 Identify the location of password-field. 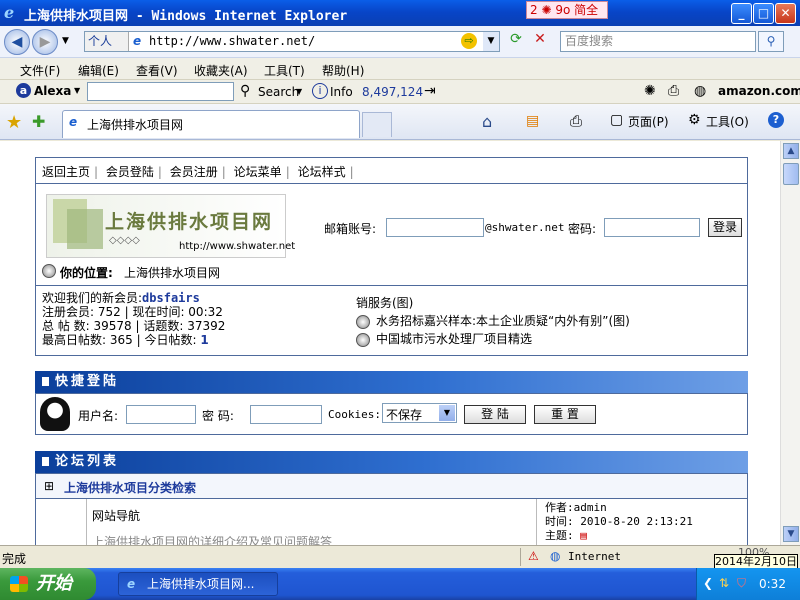
(652, 227).